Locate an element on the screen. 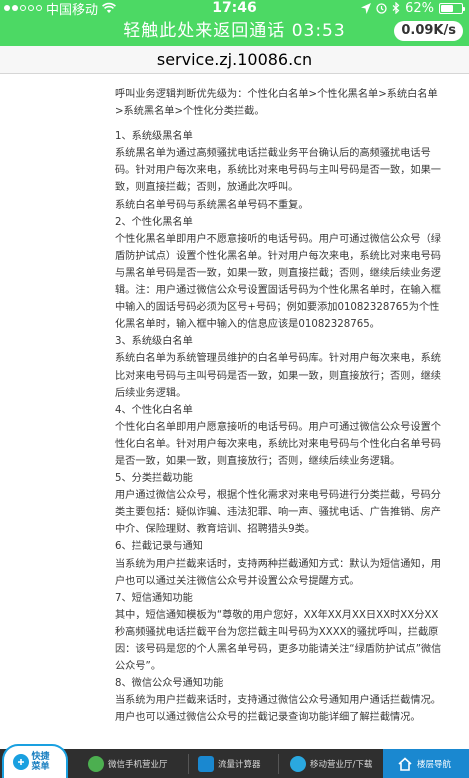 Image resolution: width=469 pixels, height=778 pixels. battery-icon is located at coordinates (452, 8).